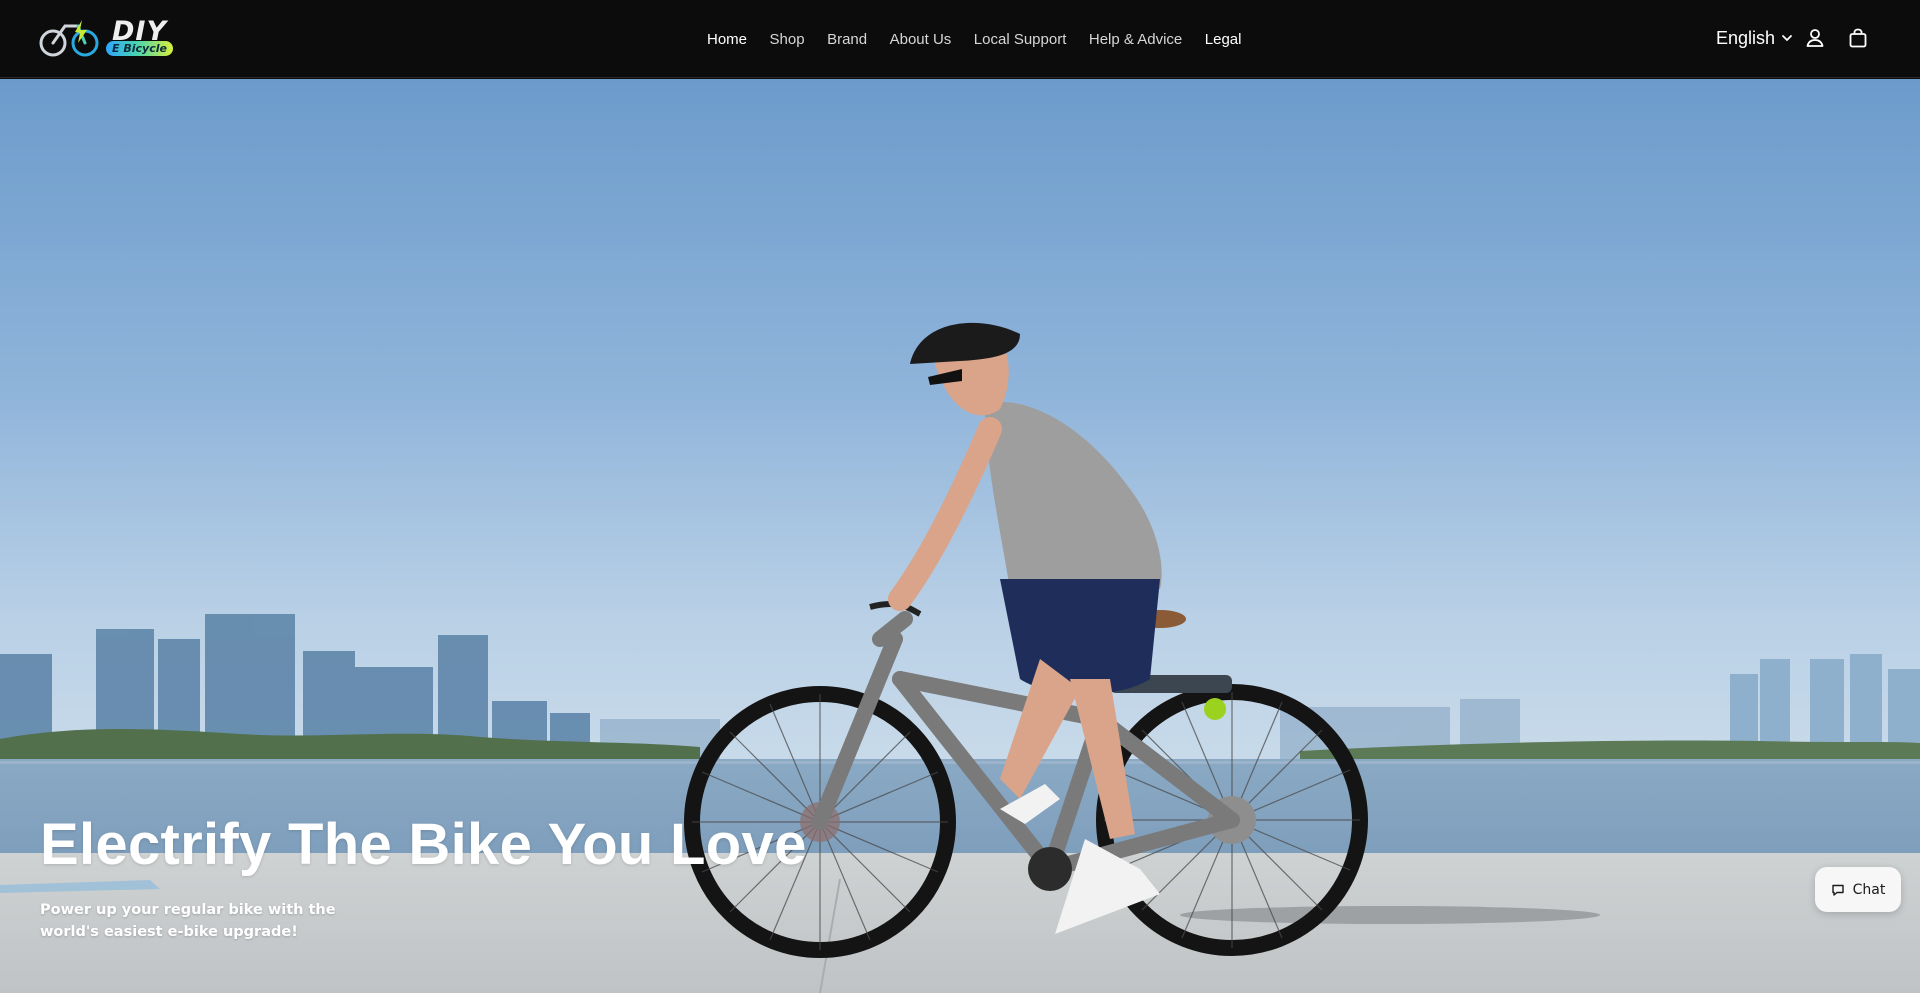 This screenshot has width=1920, height=993. What do you see at coordinates (1746, 37) in the screenshot?
I see `language-label: English` at bounding box center [1746, 37].